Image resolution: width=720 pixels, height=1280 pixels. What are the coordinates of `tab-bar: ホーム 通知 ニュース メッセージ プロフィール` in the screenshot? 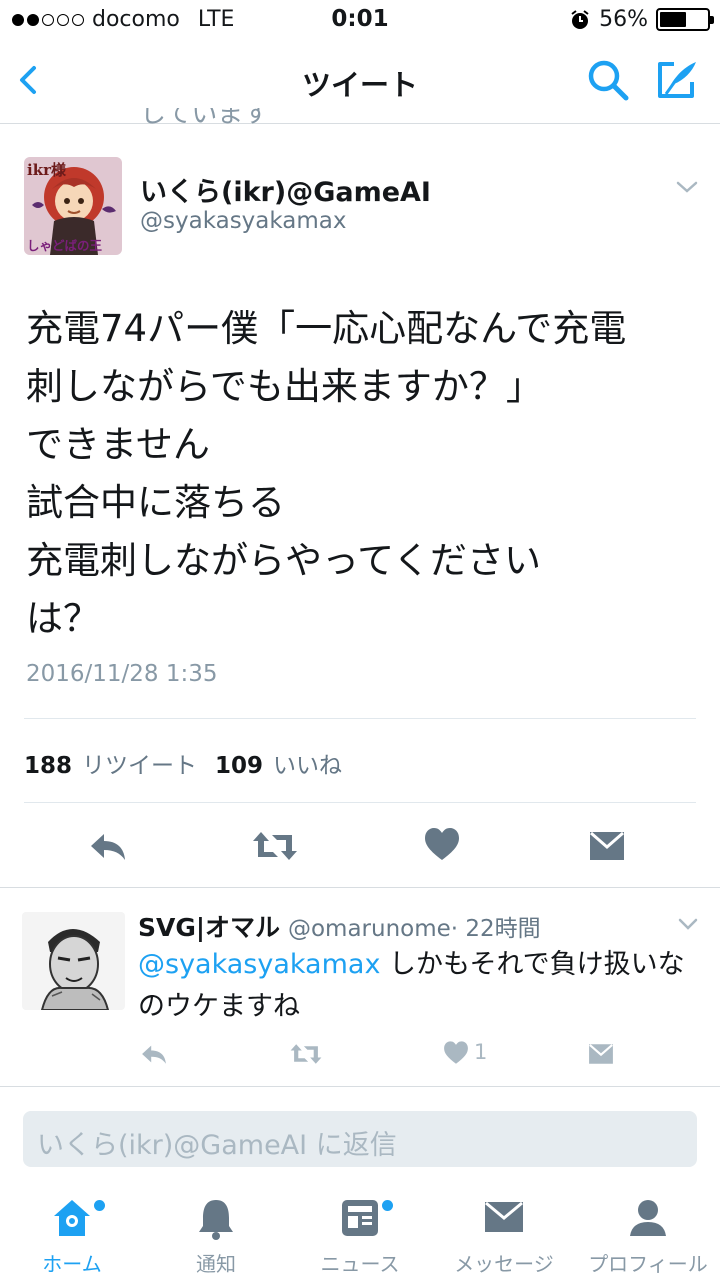 It's located at (360, 1234).